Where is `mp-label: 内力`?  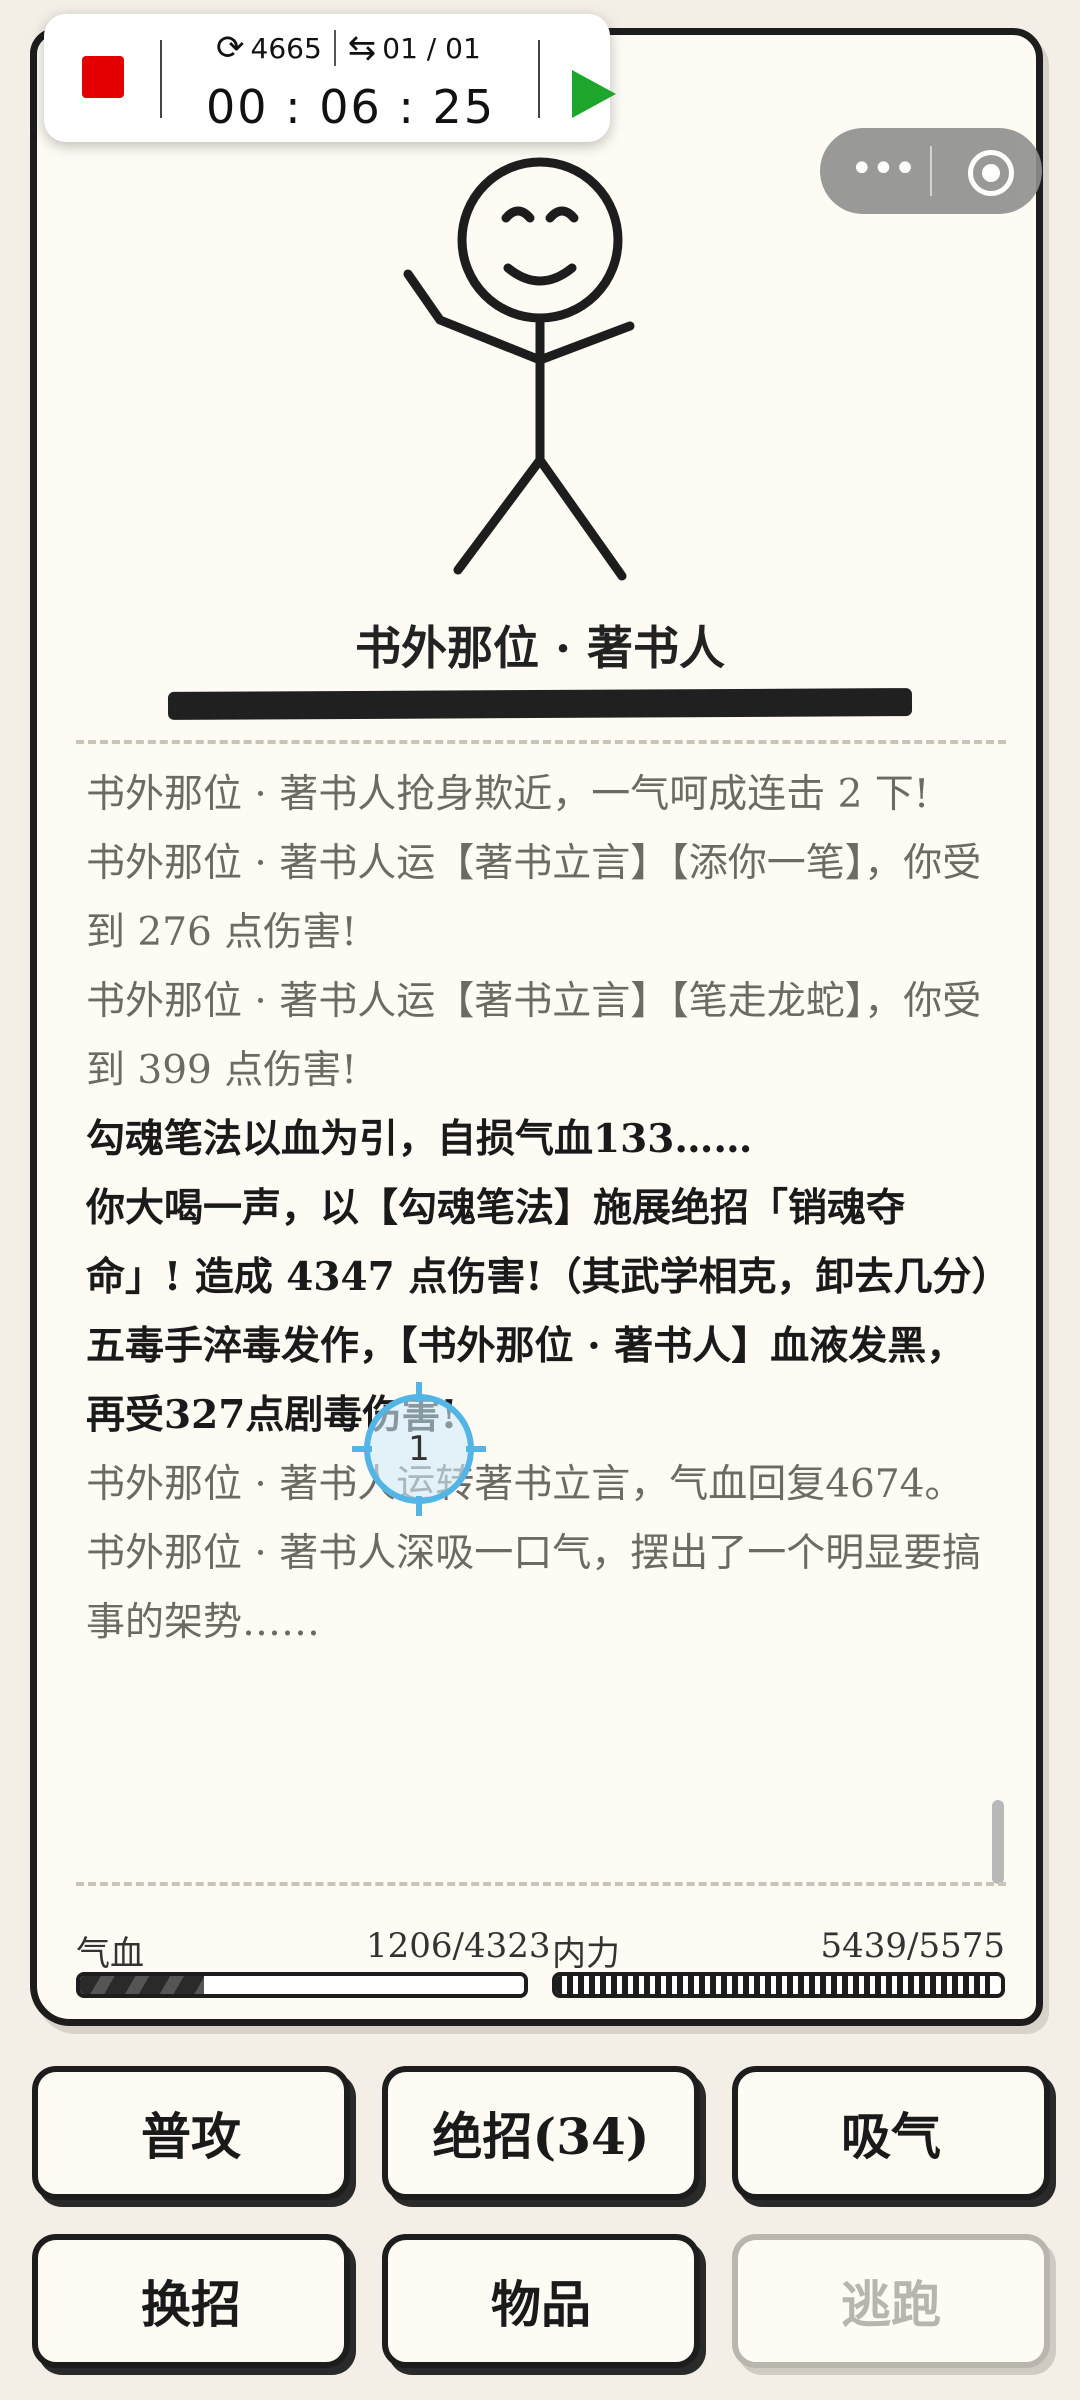
mp-label: 内力 is located at coordinates (586, 1954).